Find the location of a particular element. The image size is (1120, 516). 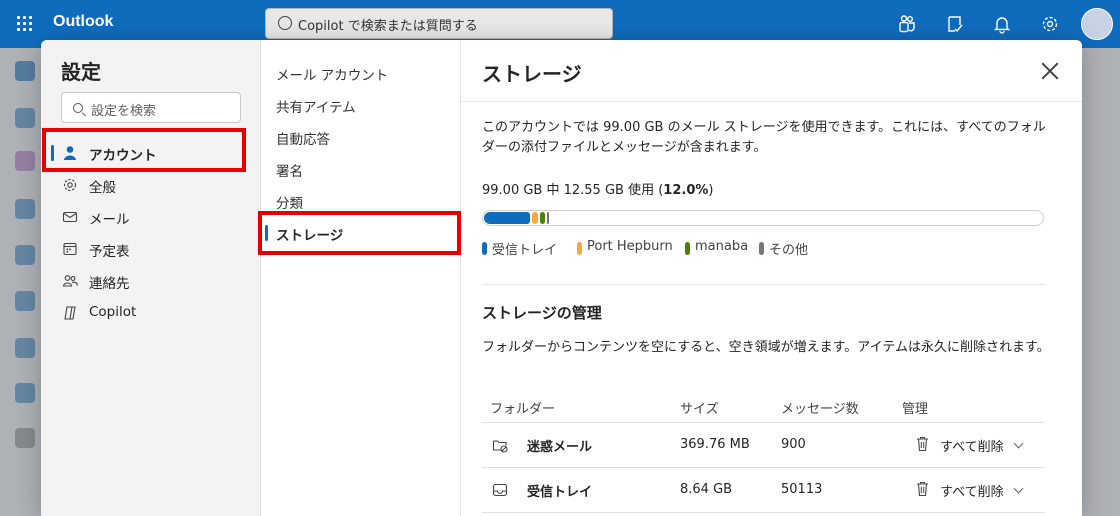

column-header-messages: メッセージ数 is located at coordinates (820, 409).